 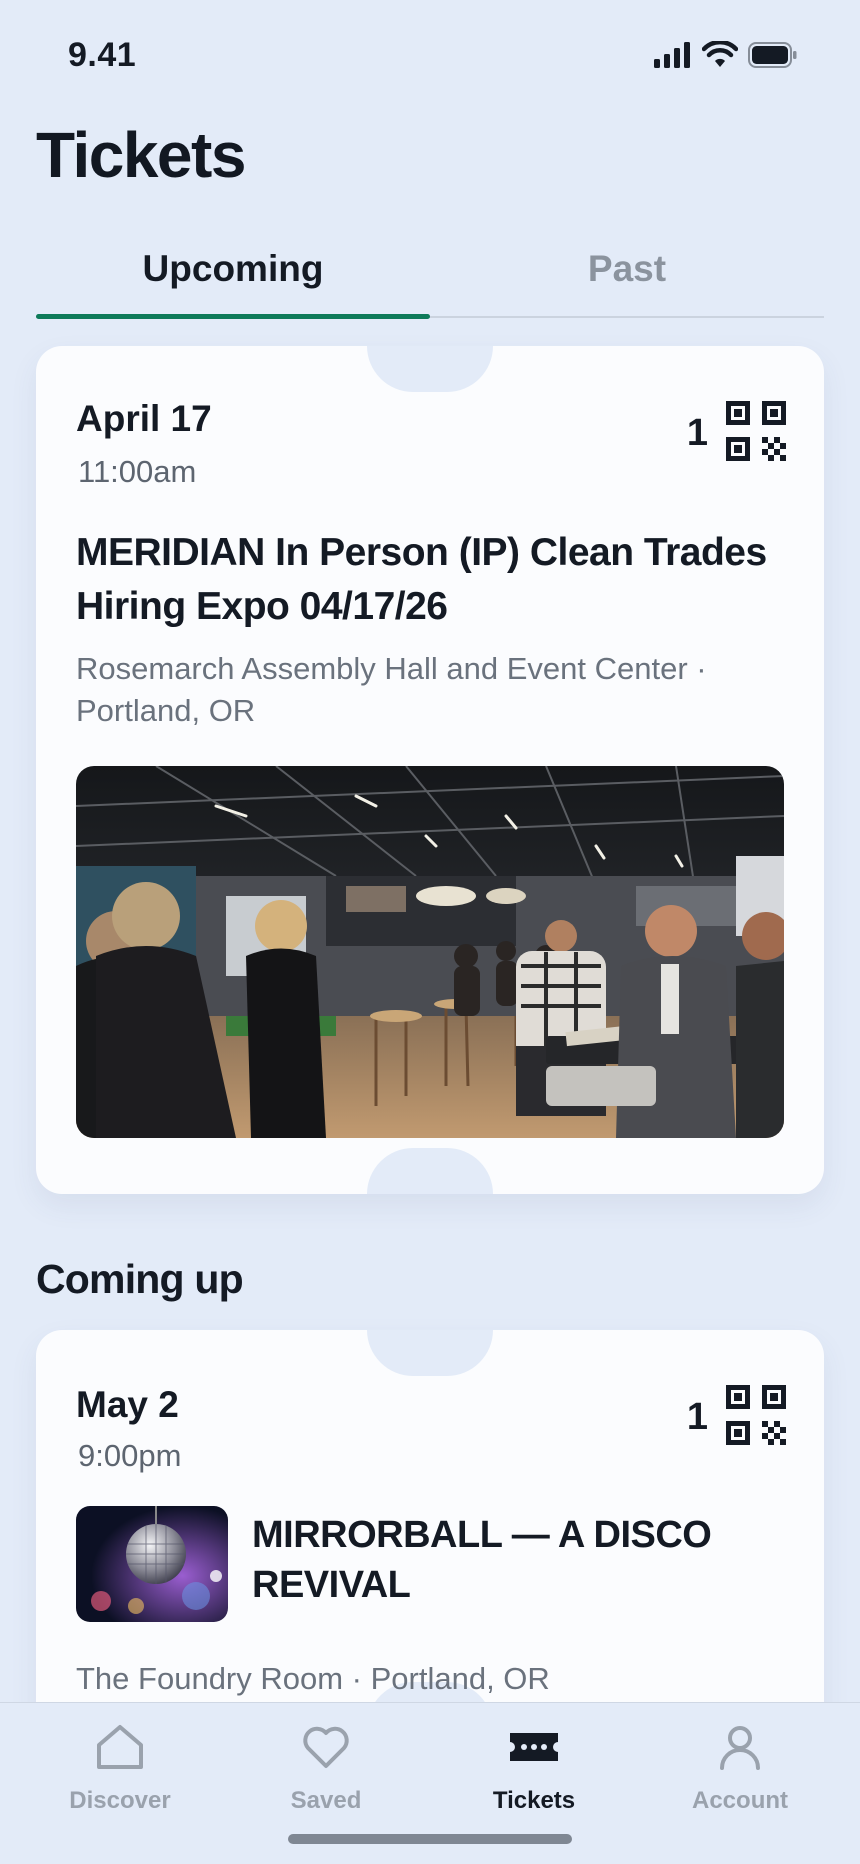 What do you see at coordinates (672, 55) in the screenshot?
I see `signal-icon` at bounding box center [672, 55].